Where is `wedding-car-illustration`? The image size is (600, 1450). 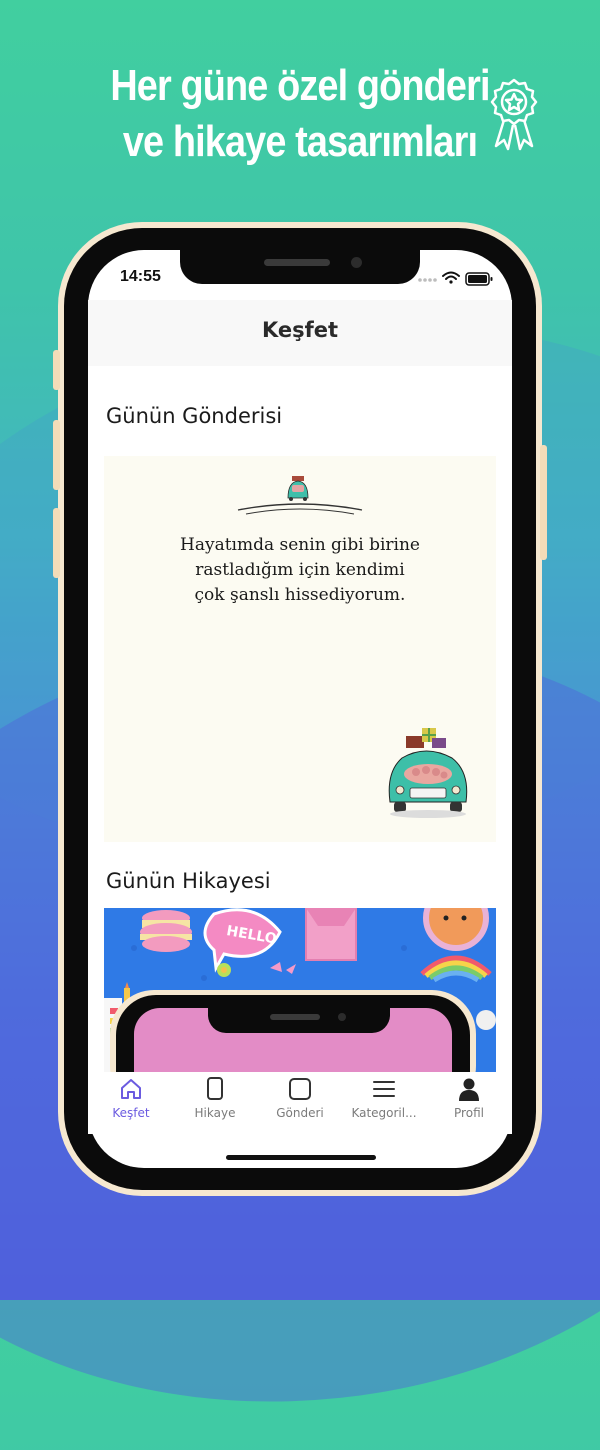 wedding-car-illustration is located at coordinates (428, 773).